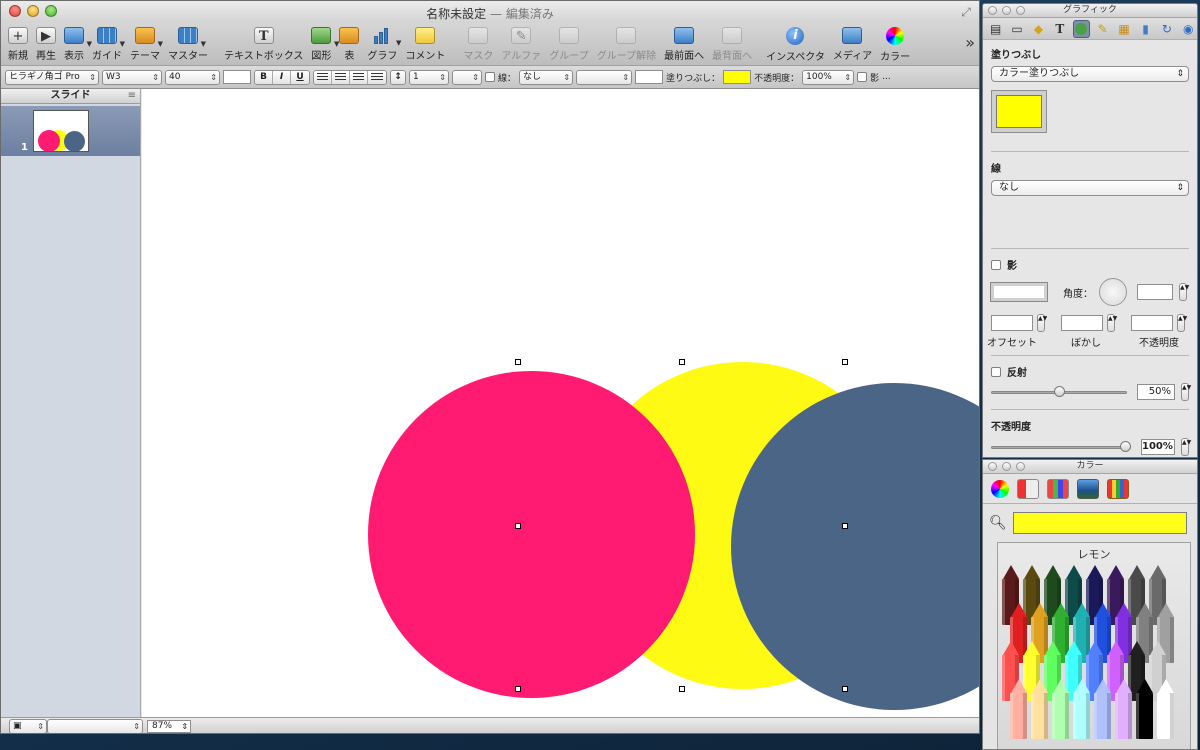  Describe the element at coordinates (490, 12) in the screenshot. I see `title-bar: 名称未設定 — 編集済み ⤢` at that location.